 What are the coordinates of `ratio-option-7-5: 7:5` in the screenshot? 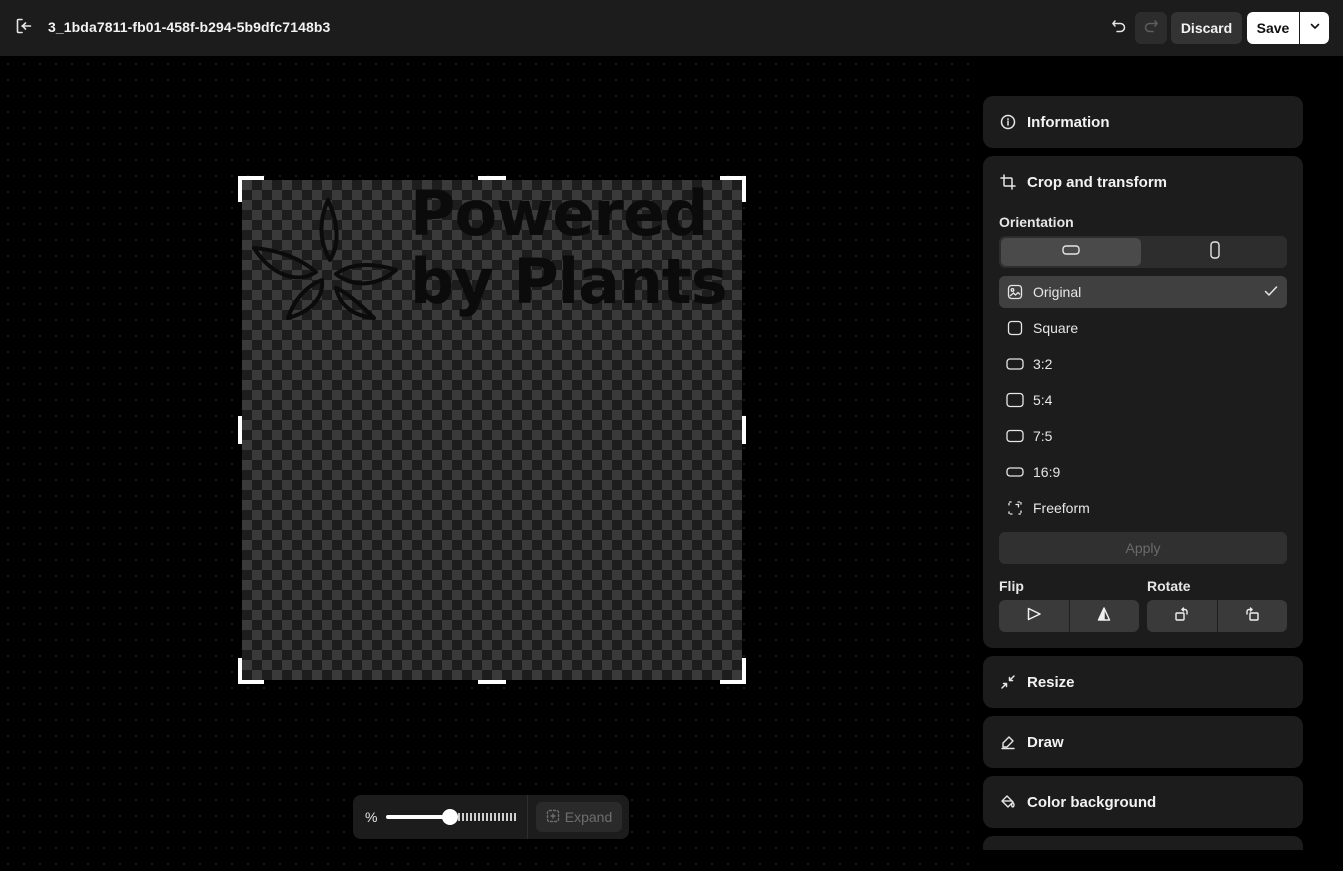 It's located at (1143, 436).